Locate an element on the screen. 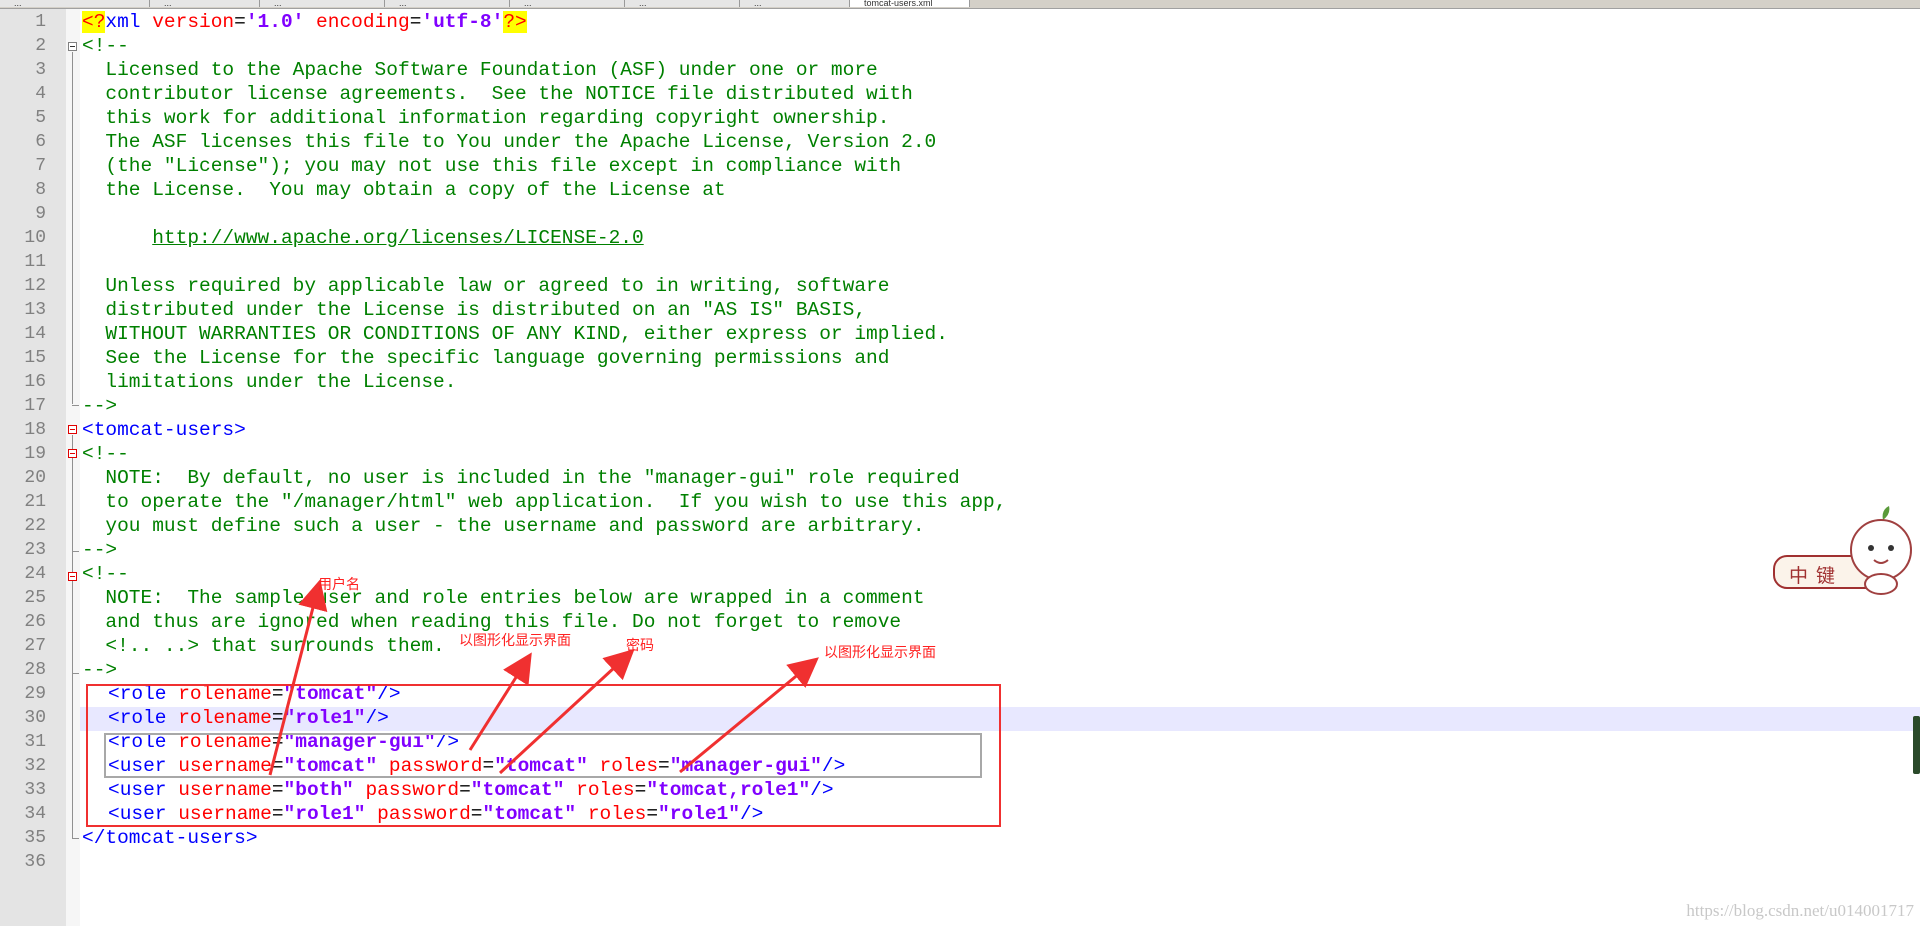 This screenshot has width=1920, height=926. username-arrow is located at coordinates (298, 677).